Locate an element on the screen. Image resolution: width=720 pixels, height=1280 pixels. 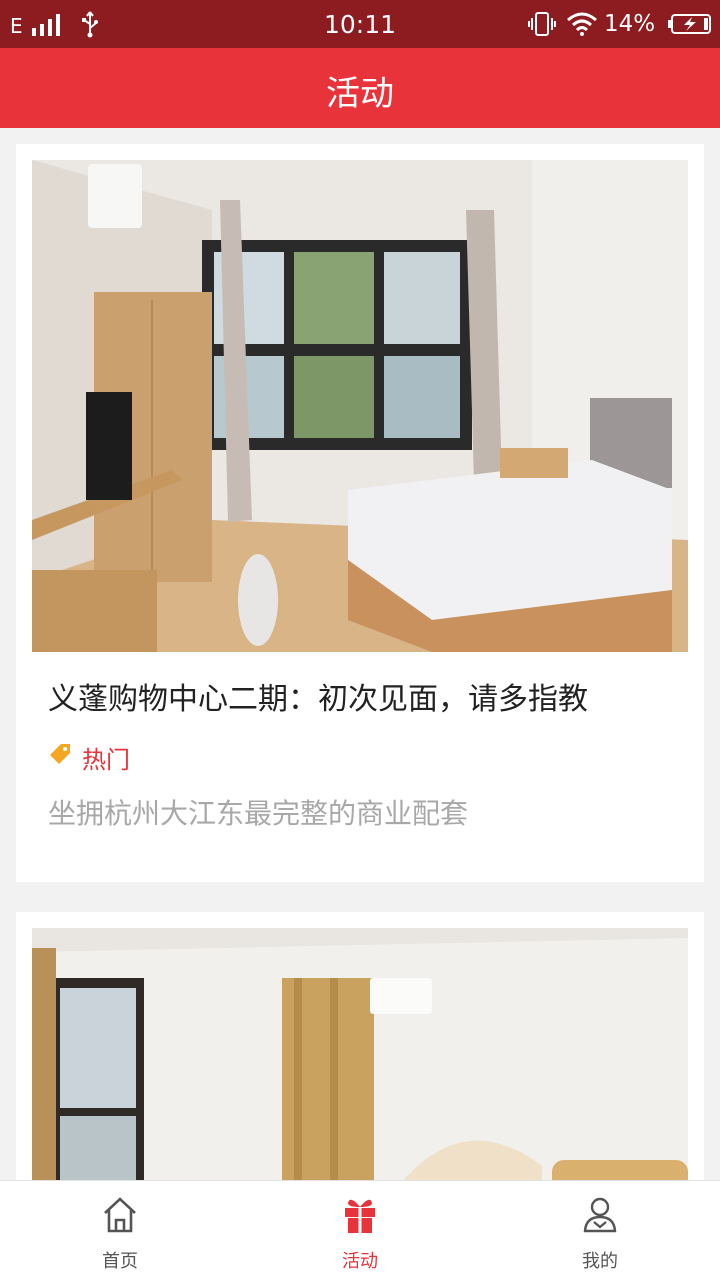
page-title: 活动 is located at coordinates (360, 94).